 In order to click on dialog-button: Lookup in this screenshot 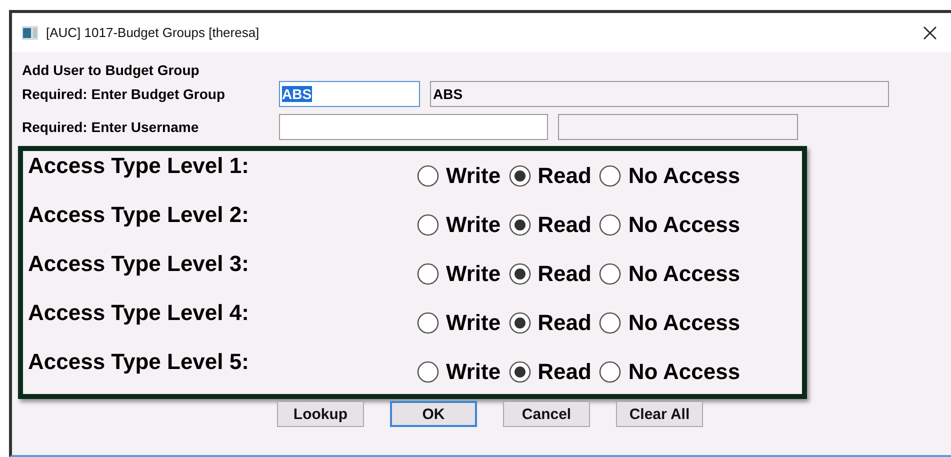, I will do `click(320, 414)`.